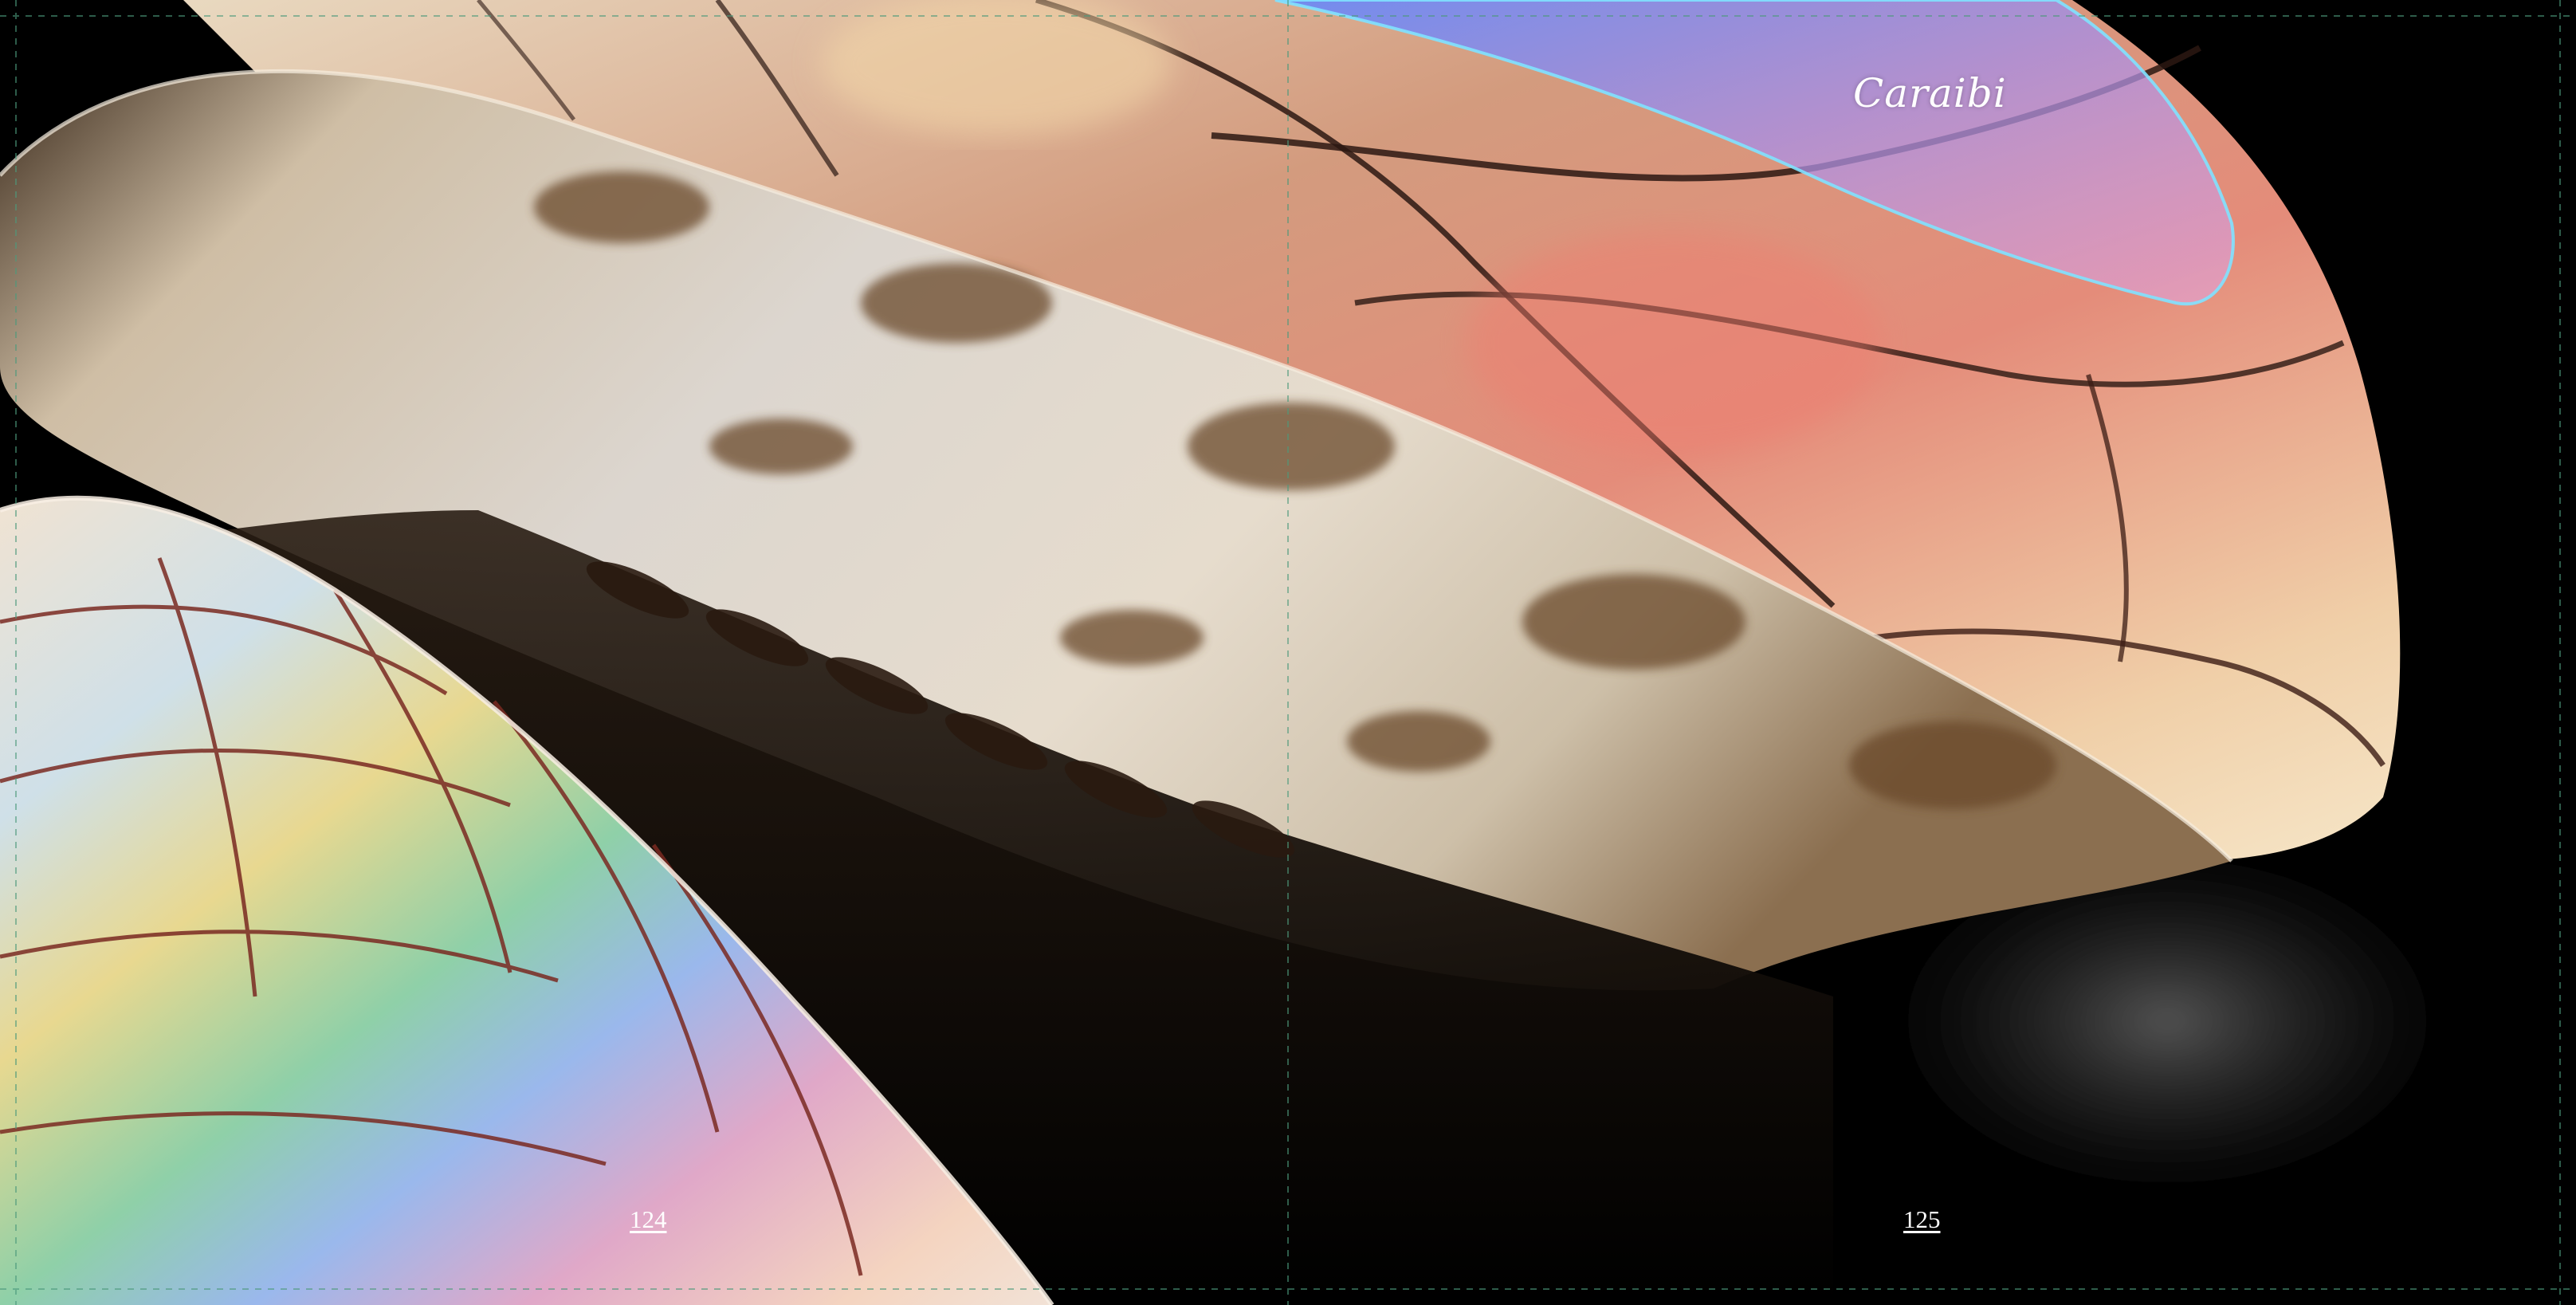 Image resolution: width=2576 pixels, height=1305 pixels. What do you see at coordinates (1922, 1219) in the screenshot?
I see `right-page-number: 125` at bounding box center [1922, 1219].